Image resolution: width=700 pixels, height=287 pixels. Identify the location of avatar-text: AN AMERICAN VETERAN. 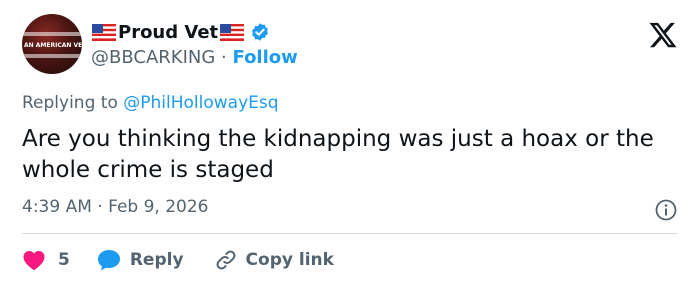
(53, 45).